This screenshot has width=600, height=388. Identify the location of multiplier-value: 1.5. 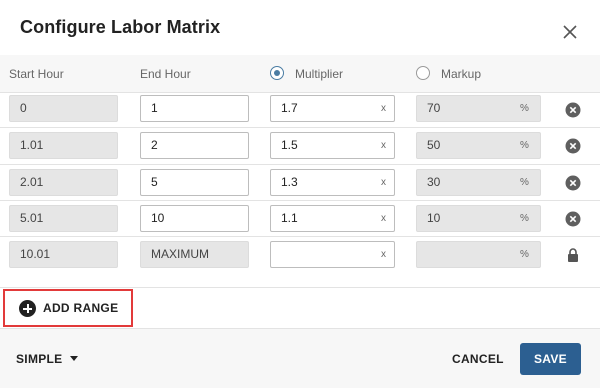
(289, 145).